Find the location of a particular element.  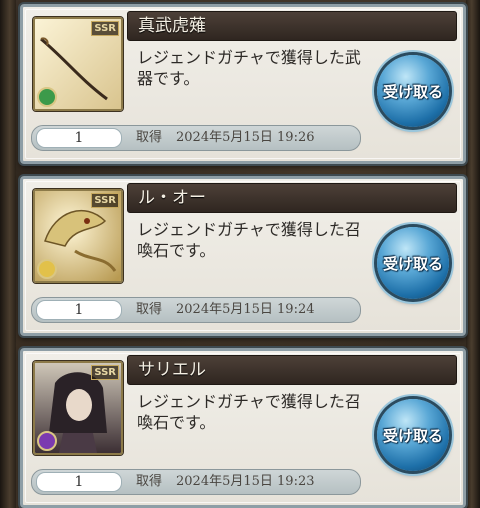

title-bar: ル・オー is located at coordinates (292, 198).